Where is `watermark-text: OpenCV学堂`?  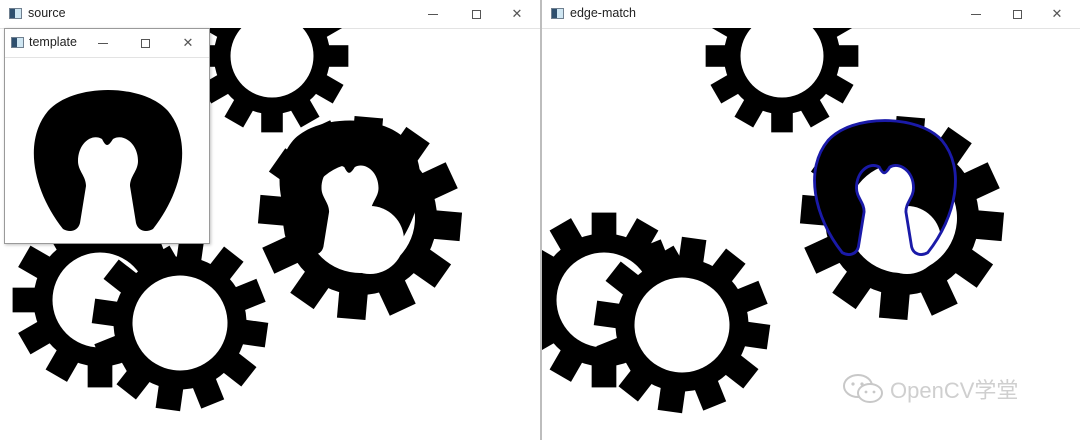 watermark-text: OpenCV学堂 is located at coordinates (954, 390).